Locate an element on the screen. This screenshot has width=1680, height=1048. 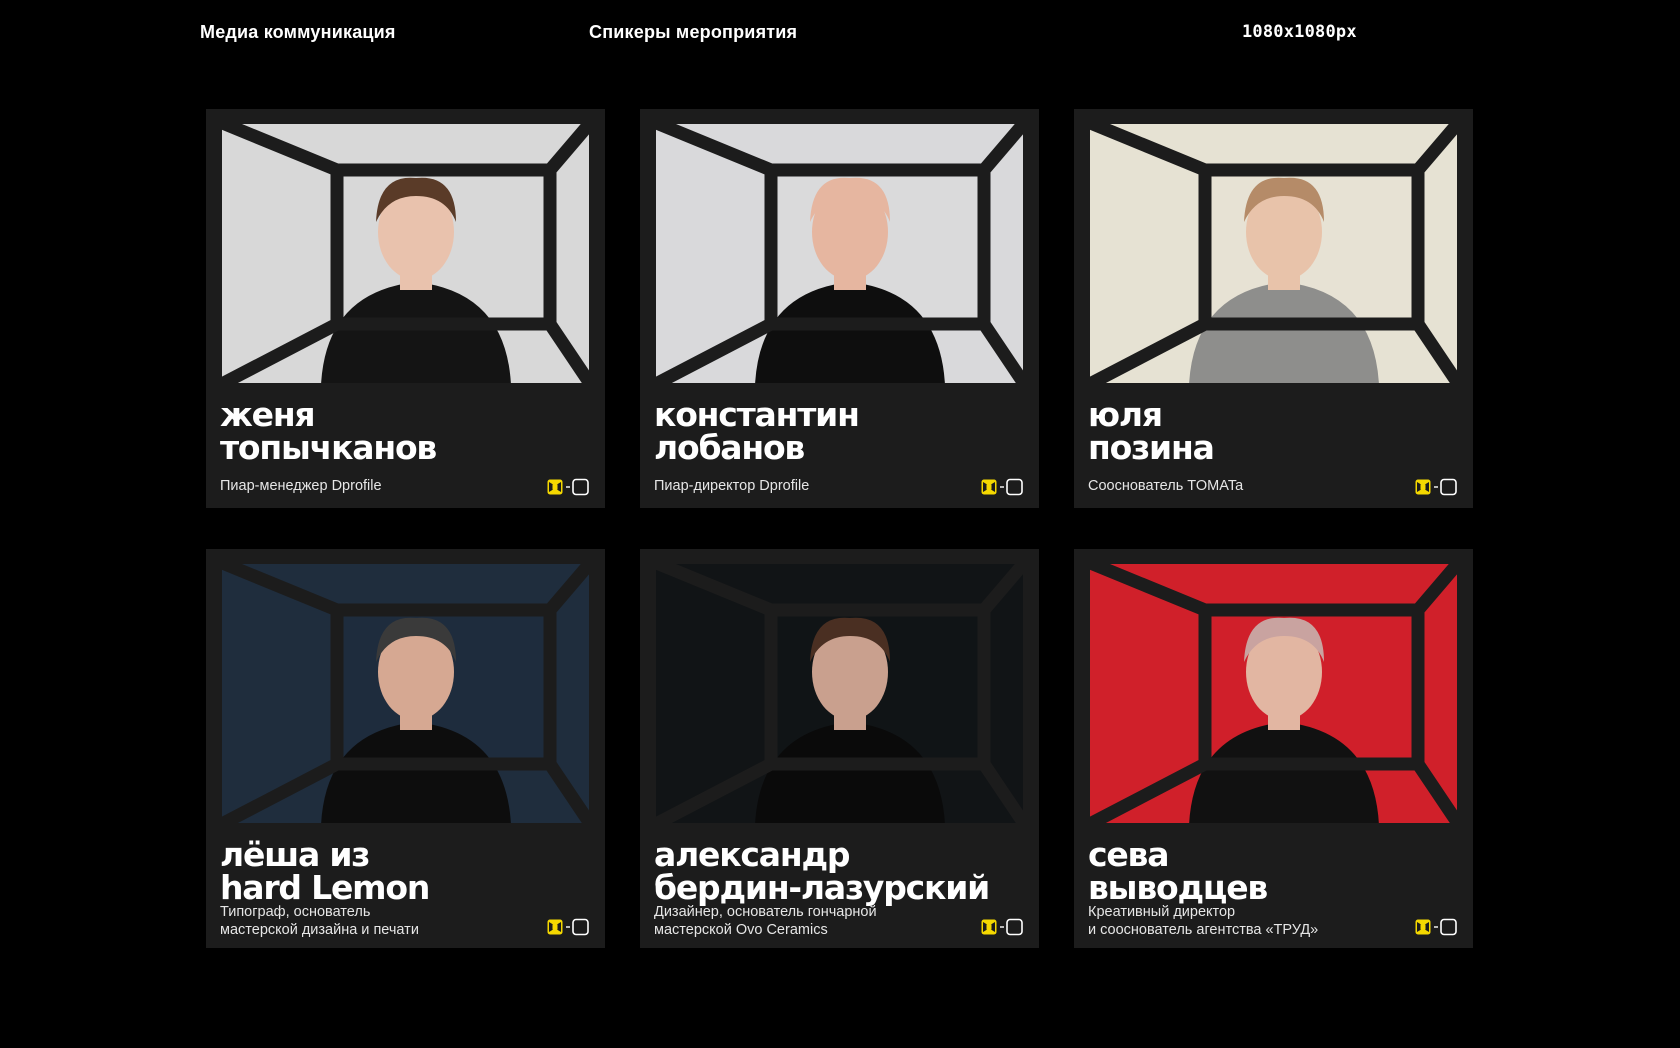
speaker-card: константин лобанов Пиар-директор Dprofile is located at coordinates (839, 308).